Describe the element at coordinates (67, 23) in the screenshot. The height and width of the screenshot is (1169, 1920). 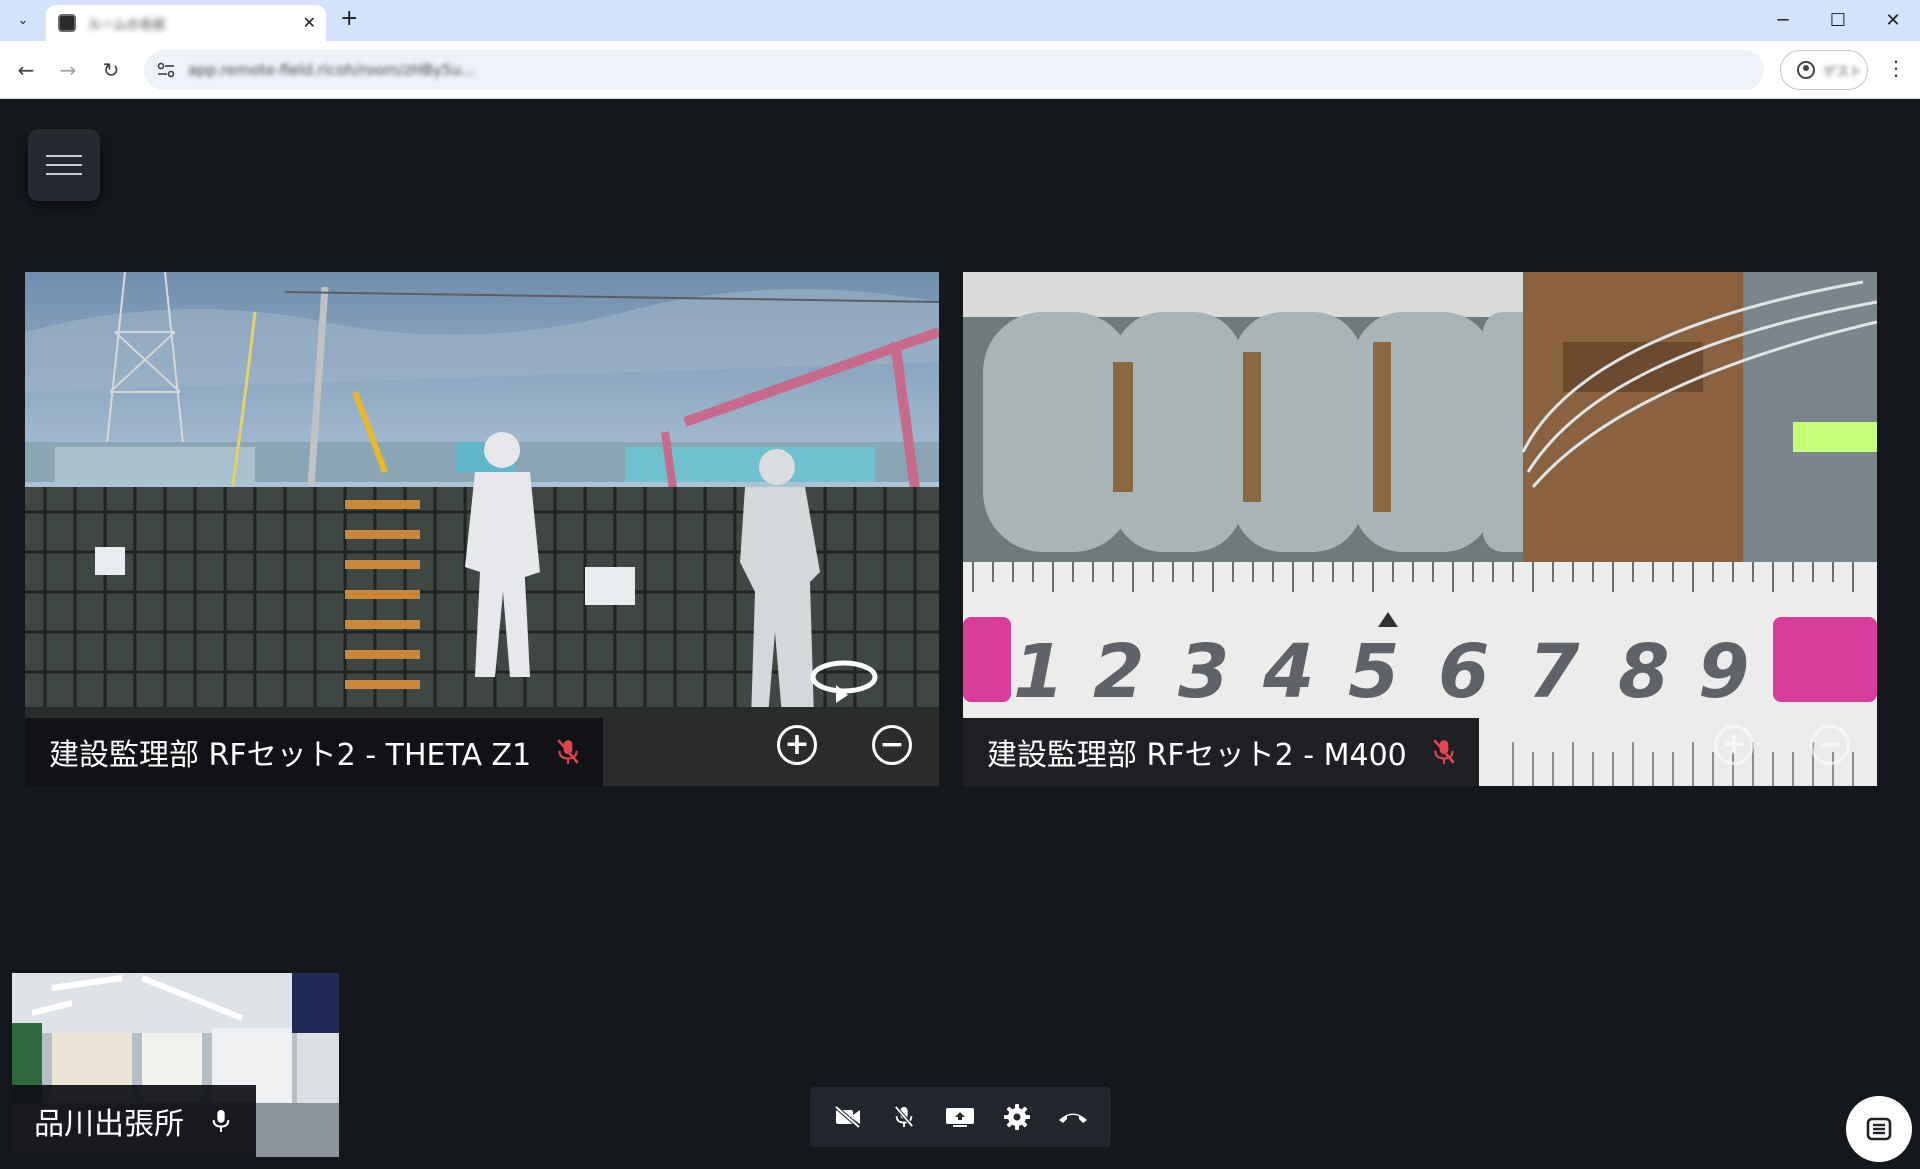
I see `favicon-icon` at that location.